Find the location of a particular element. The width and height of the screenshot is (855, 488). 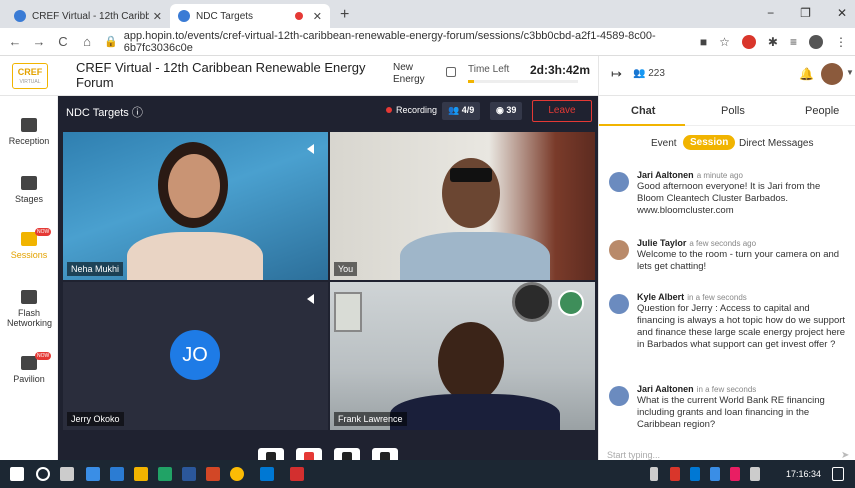

tab-title: CREF Virtual - 12th Caribbean Re is located at coordinates (90, 16).